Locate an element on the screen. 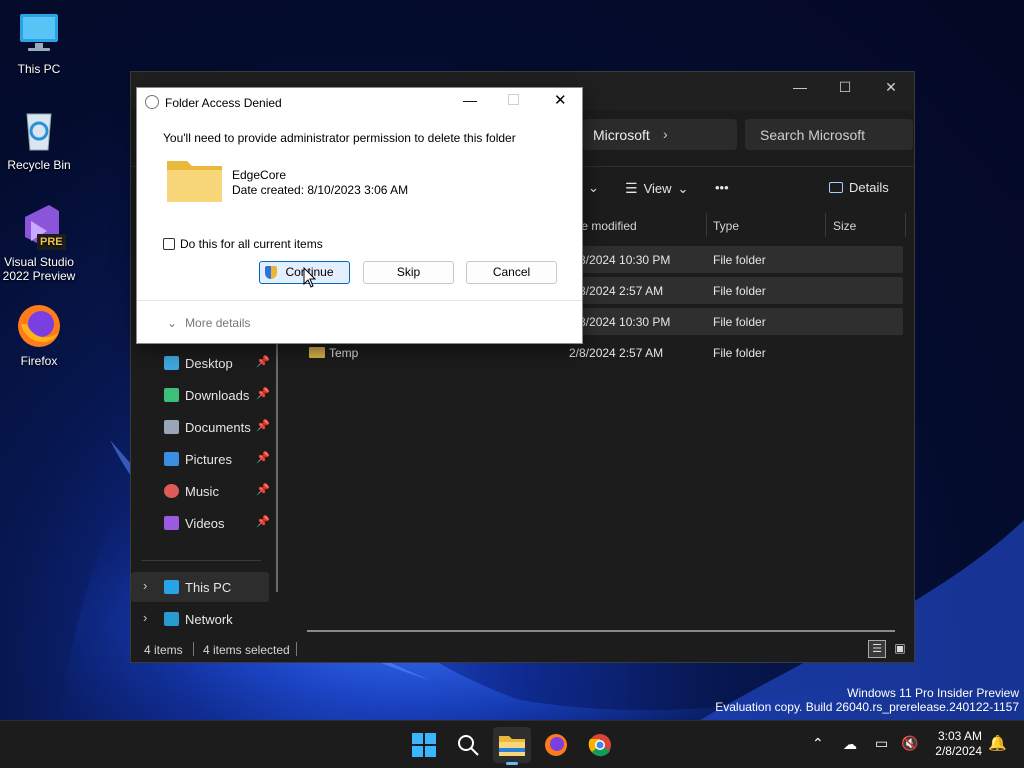 The image size is (1024, 768). start-button is located at coordinates (424, 745).